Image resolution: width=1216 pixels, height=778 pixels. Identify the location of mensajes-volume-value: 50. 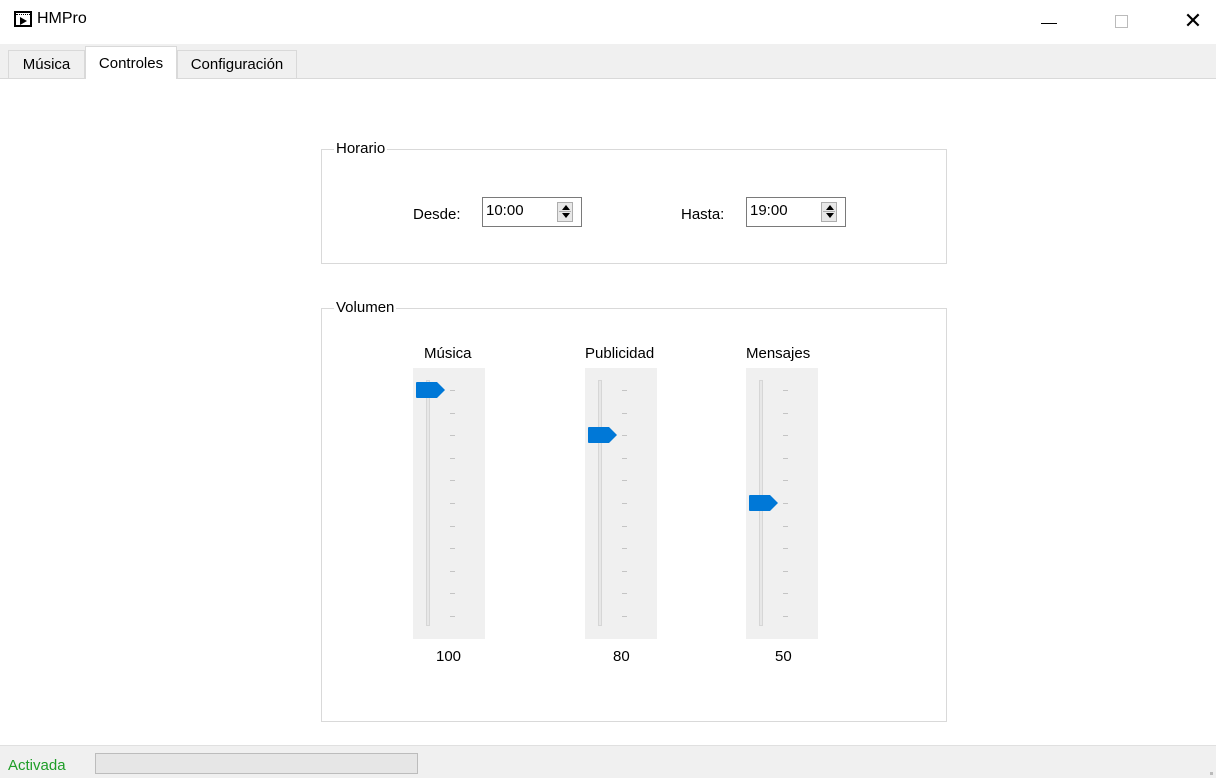
(783, 656).